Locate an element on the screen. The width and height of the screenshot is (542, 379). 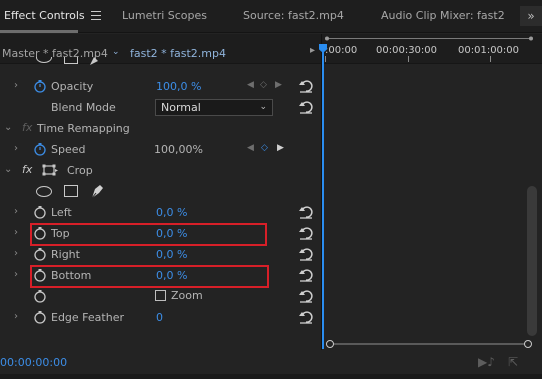
crop-label: Crop is located at coordinates (80, 170).